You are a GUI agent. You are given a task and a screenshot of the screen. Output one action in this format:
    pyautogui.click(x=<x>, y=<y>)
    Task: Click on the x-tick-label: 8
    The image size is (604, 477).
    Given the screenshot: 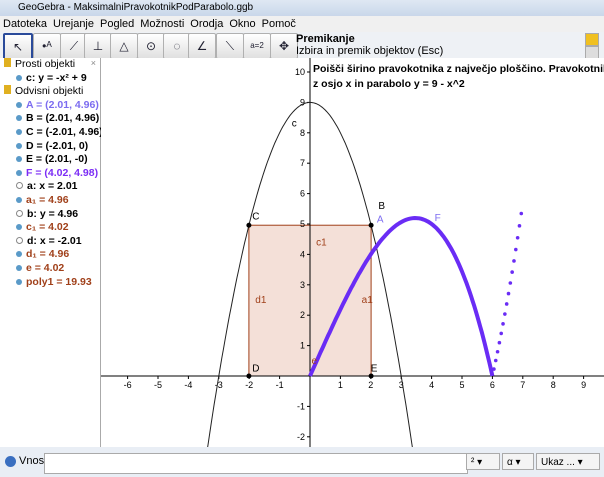 What is the action you would take?
    pyautogui.click(x=553, y=385)
    